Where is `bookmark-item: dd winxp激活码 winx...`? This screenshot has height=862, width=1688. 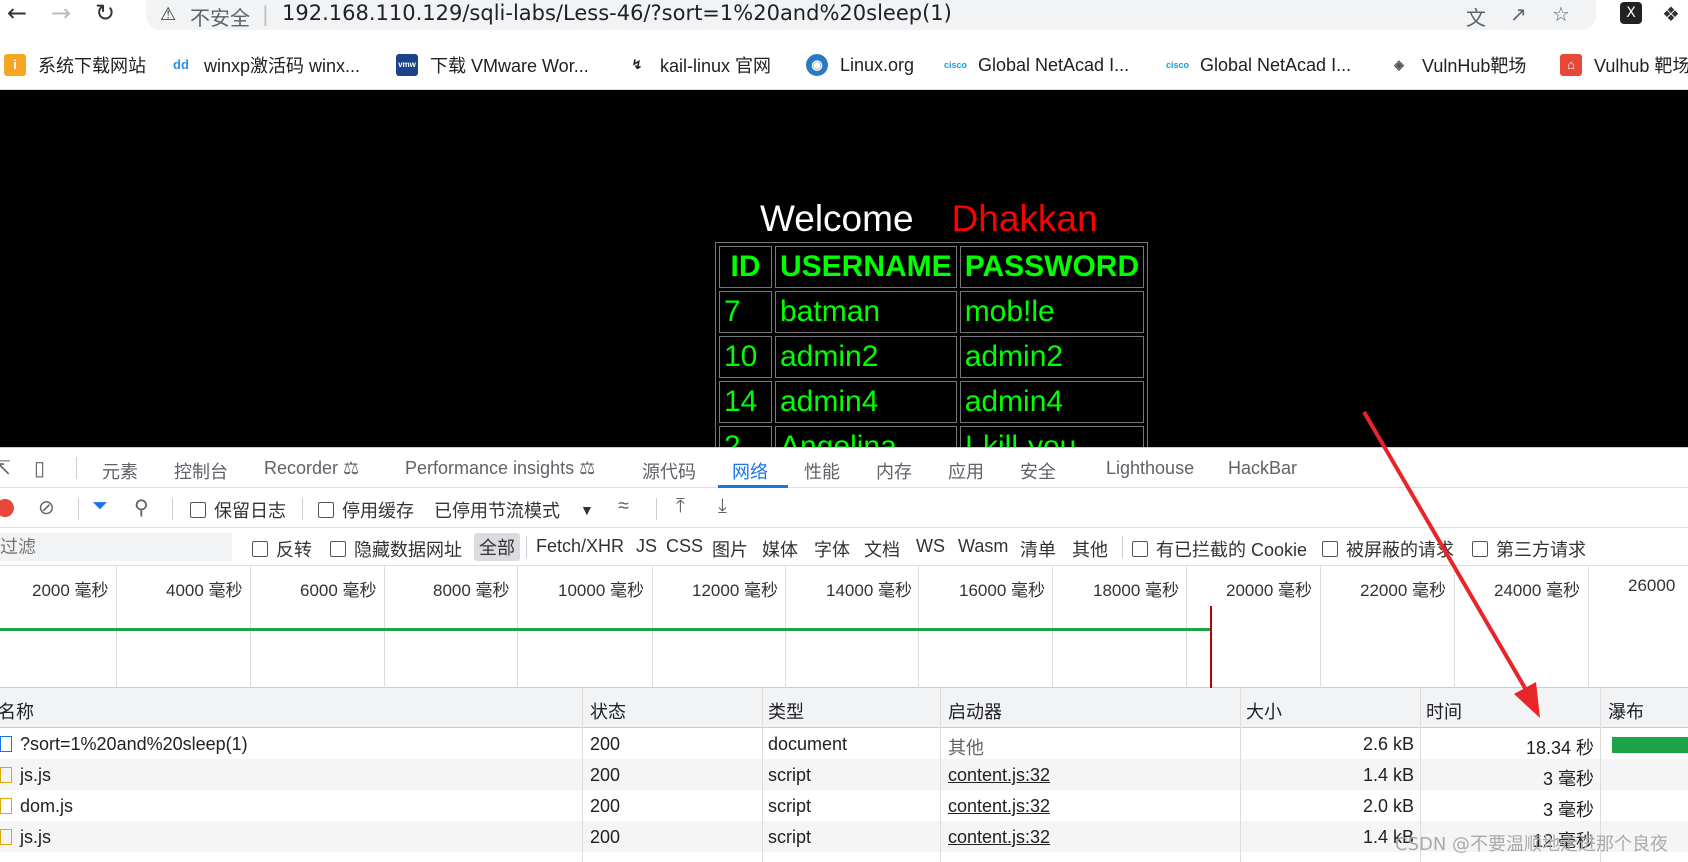
bookmark-item: dd winxp激活码 winx... is located at coordinates (265, 65).